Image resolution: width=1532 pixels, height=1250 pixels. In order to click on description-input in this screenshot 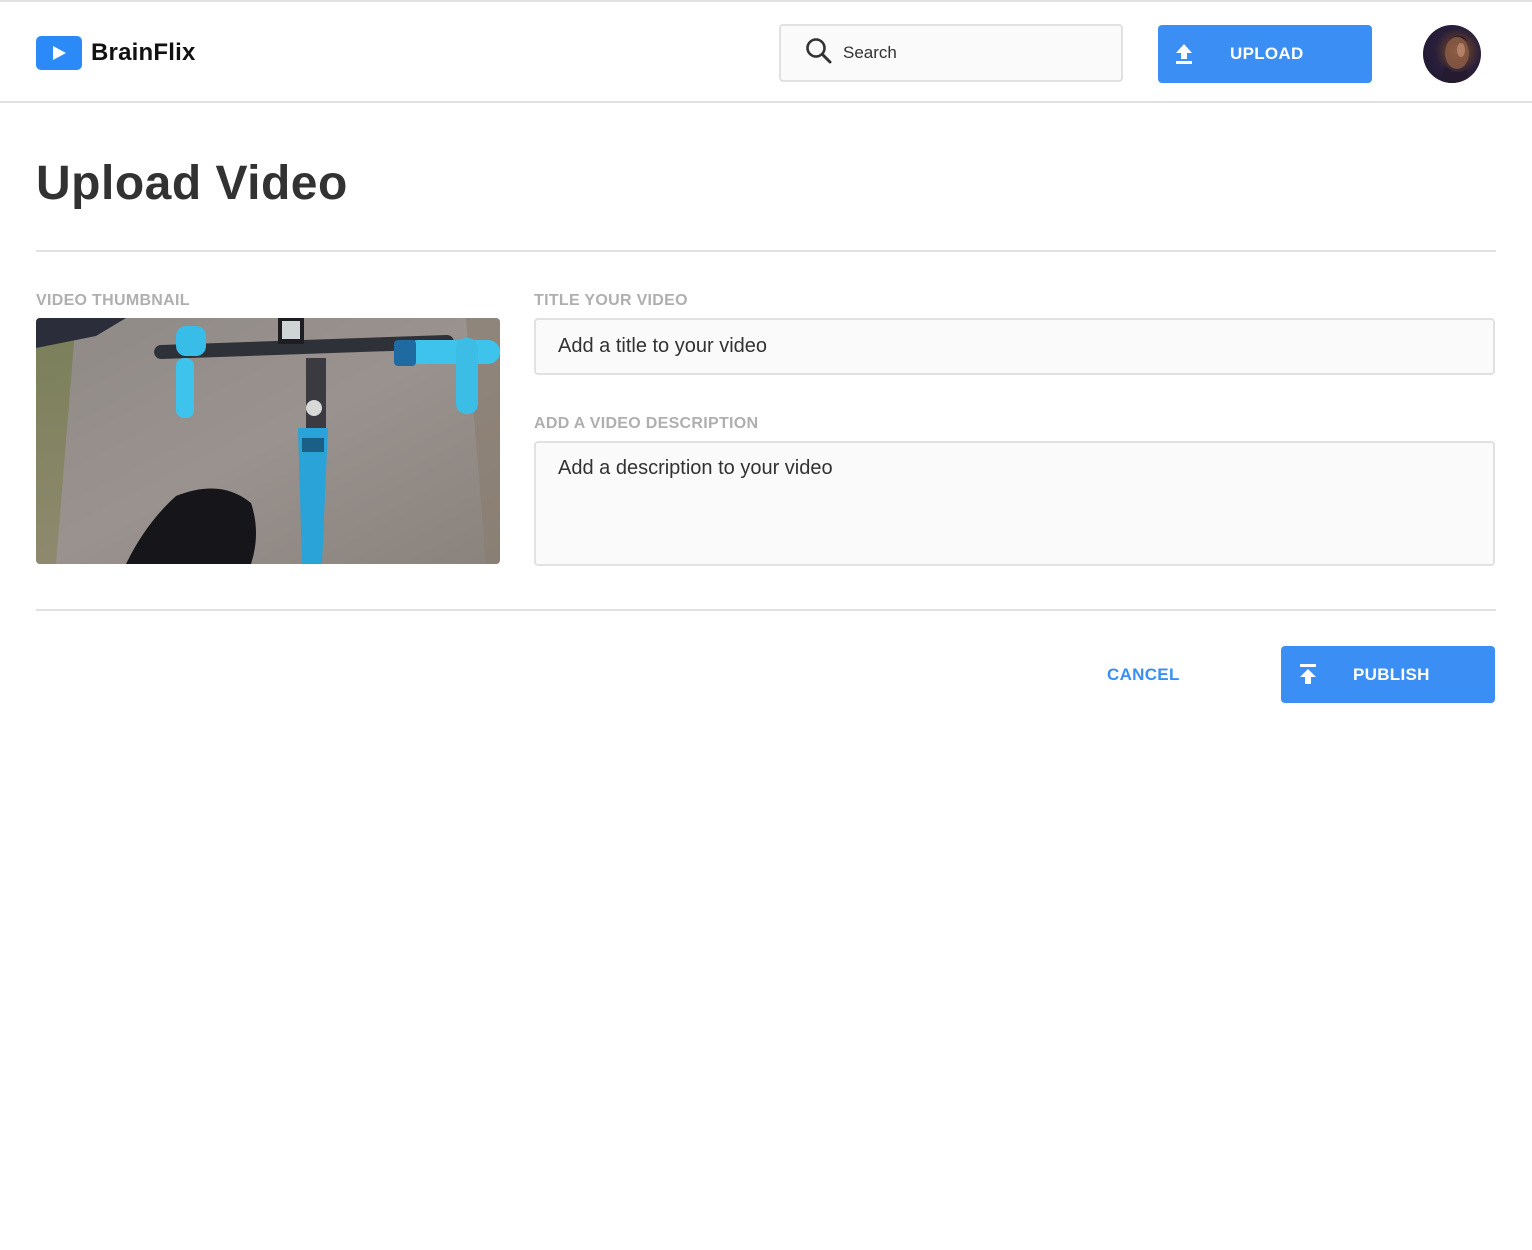, I will do `click(1014, 503)`.